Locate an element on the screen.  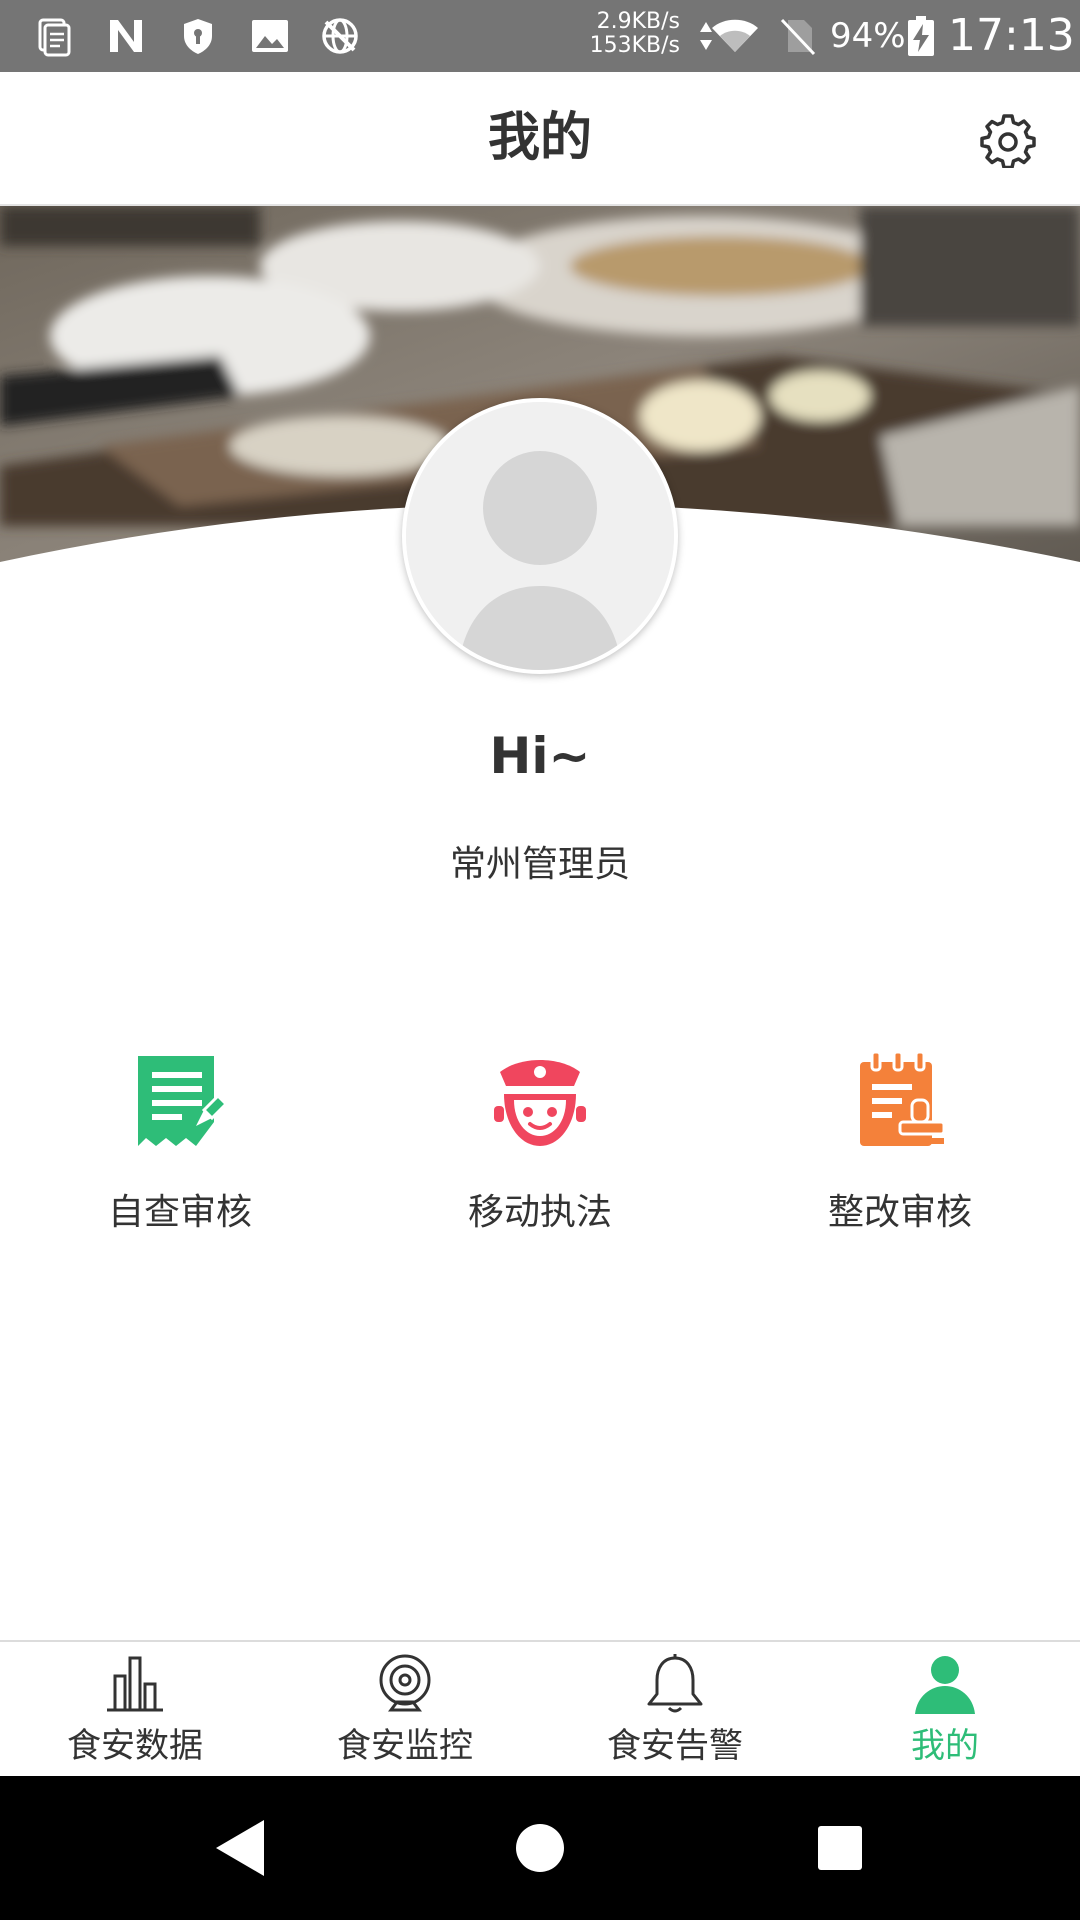
default-user-icon is located at coordinates (540, 536).